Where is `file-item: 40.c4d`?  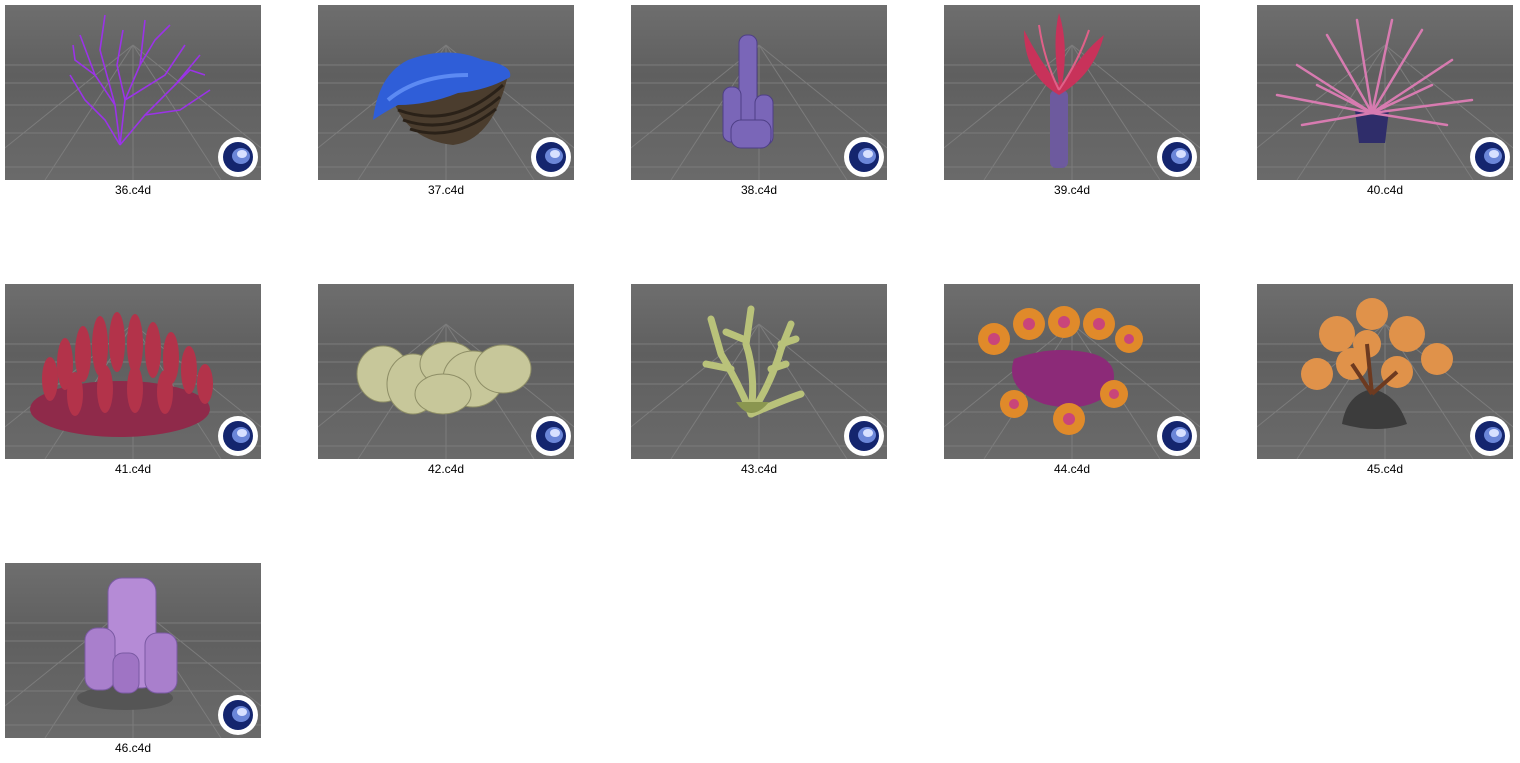
file-item: 40.c4d is located at coordinates (1385, 105).